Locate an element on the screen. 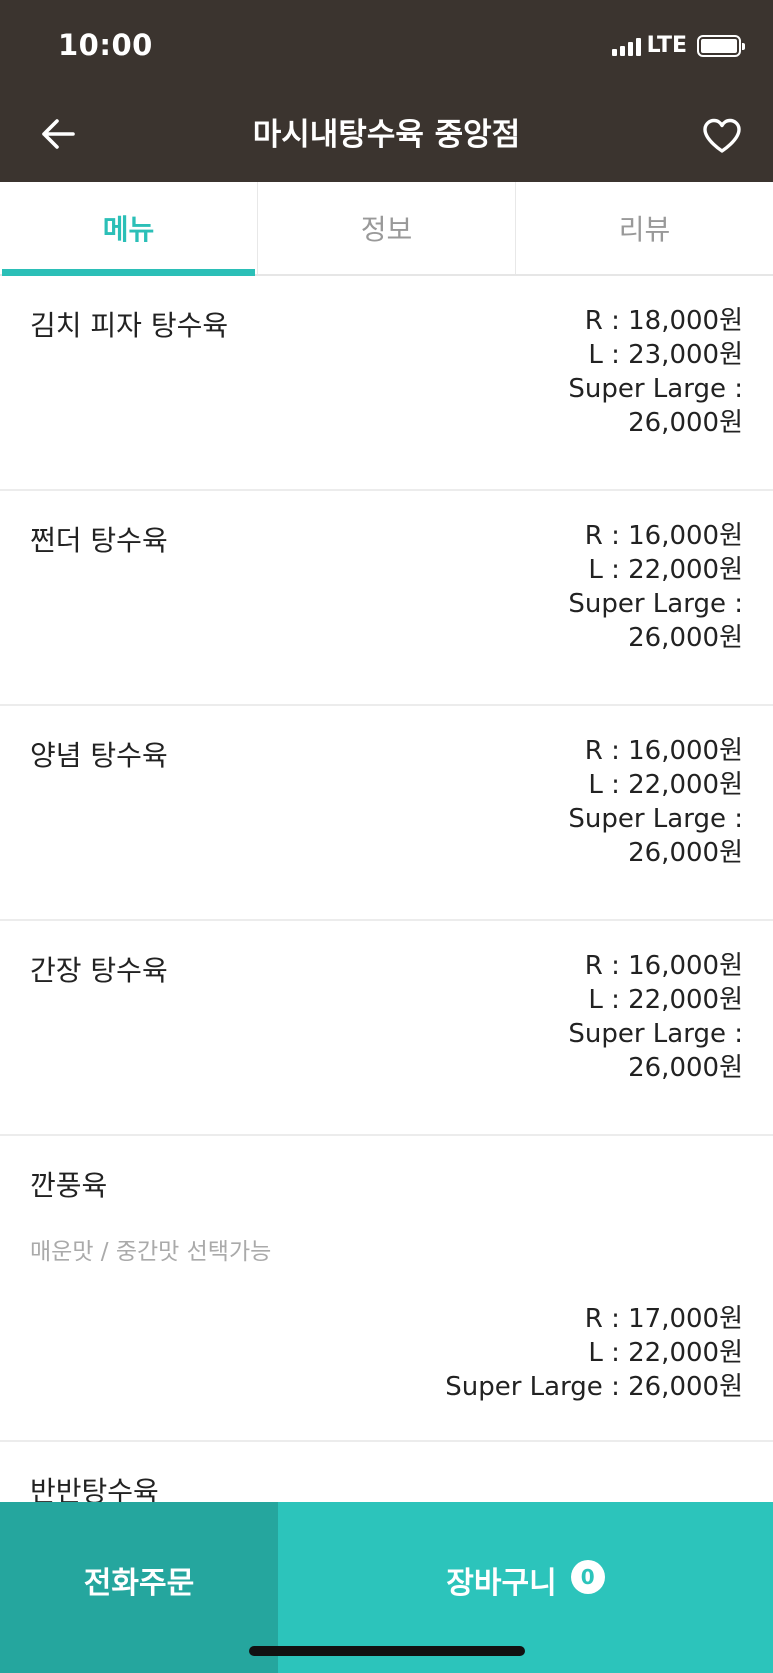 Image resolution: width=773 pixels, height=1673 pixels. menu-item-description: 매운맛 / 중간맛 선택가능 is located at coordinates (151, 1252).